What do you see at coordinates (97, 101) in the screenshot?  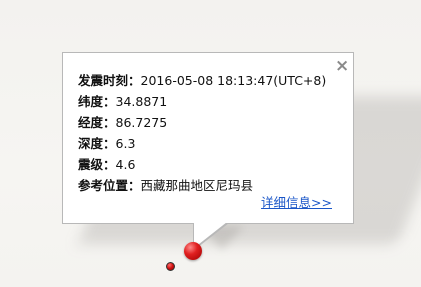 I see `field-label: 纬度：` at bounding box center [97, 101].